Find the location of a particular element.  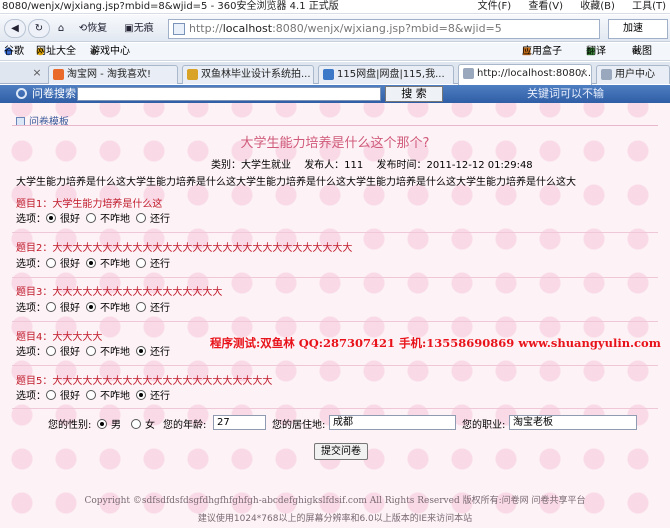

question-2-option-1: 很好 is located at coordinates (63, 265).